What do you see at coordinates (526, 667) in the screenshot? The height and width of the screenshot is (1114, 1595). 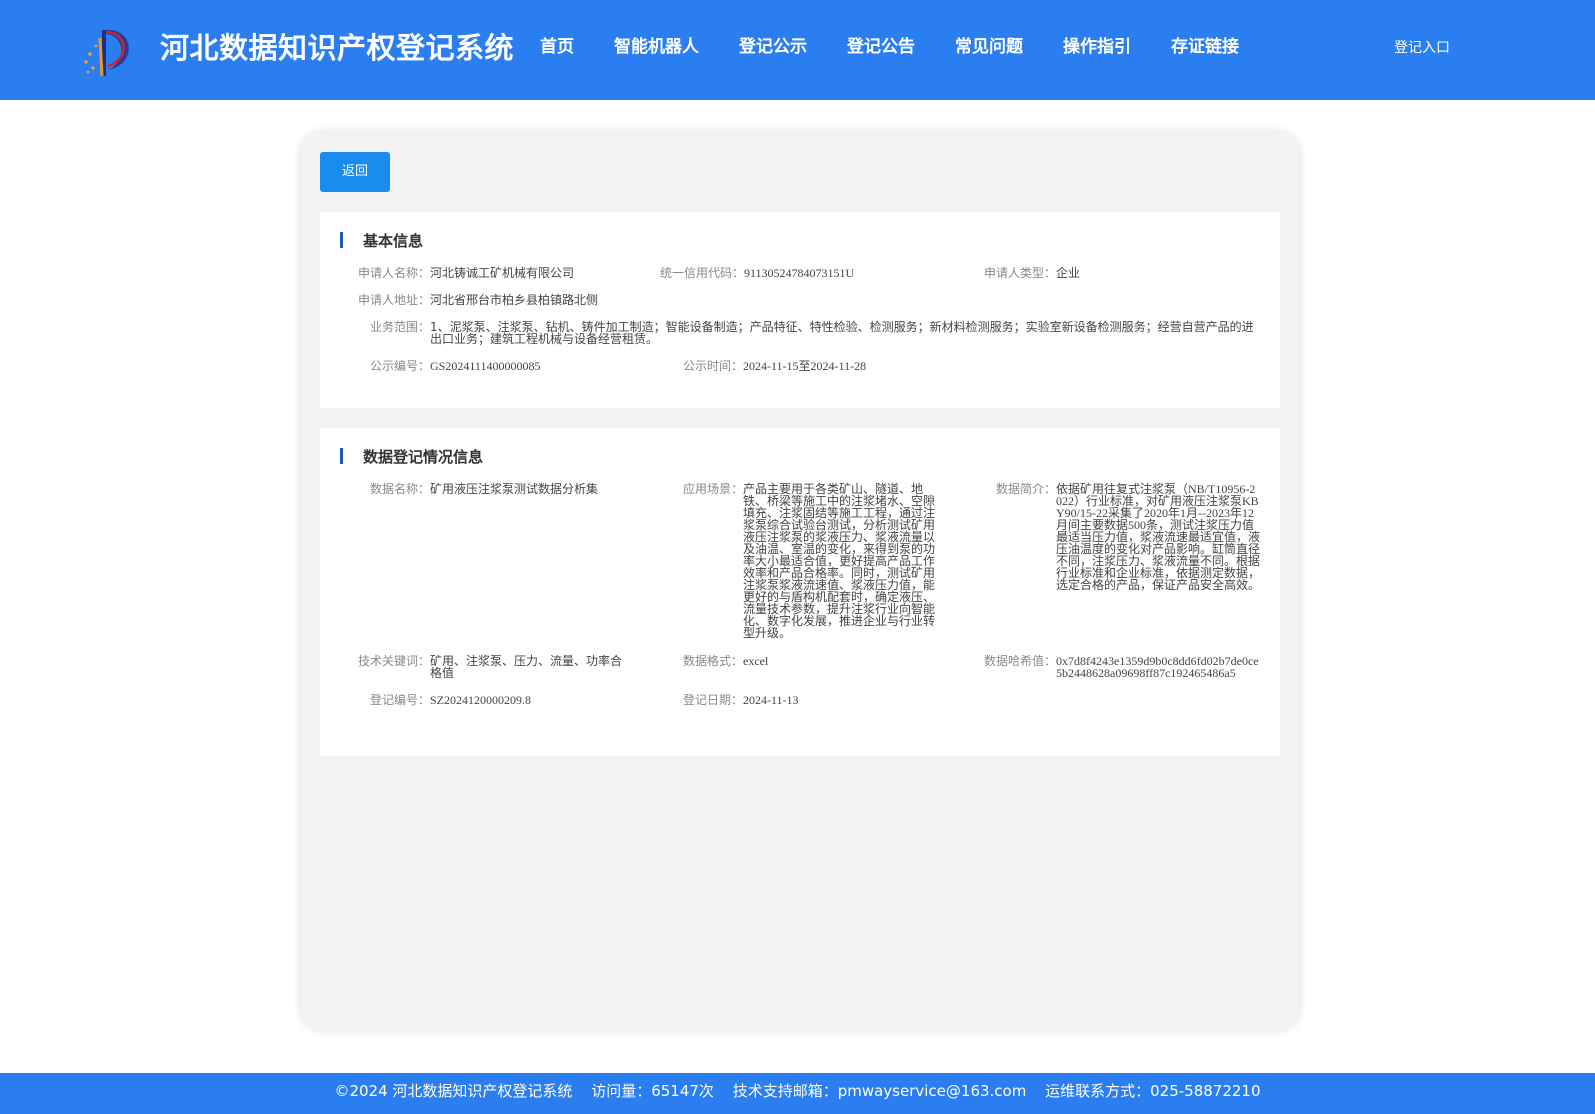 I see `field-value: 矿用、注浆泵、压力、流量、功率合格值` at bounding box center [526, 667].